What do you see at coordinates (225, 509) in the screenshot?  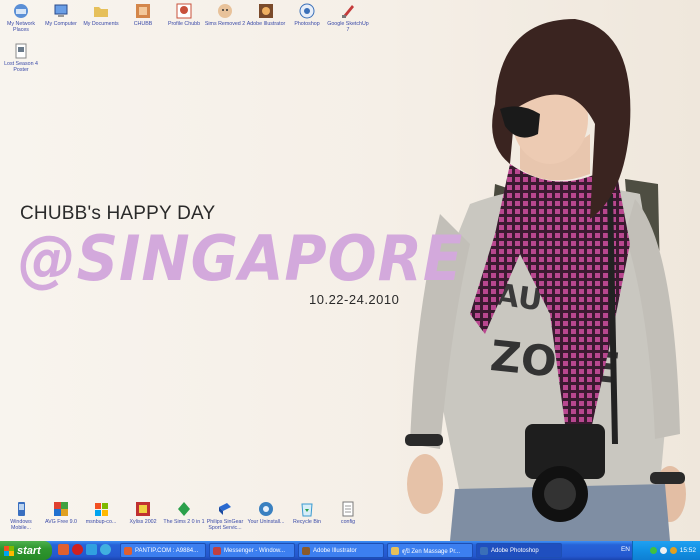 I see `device-icon` at bounding box center [225, 509].